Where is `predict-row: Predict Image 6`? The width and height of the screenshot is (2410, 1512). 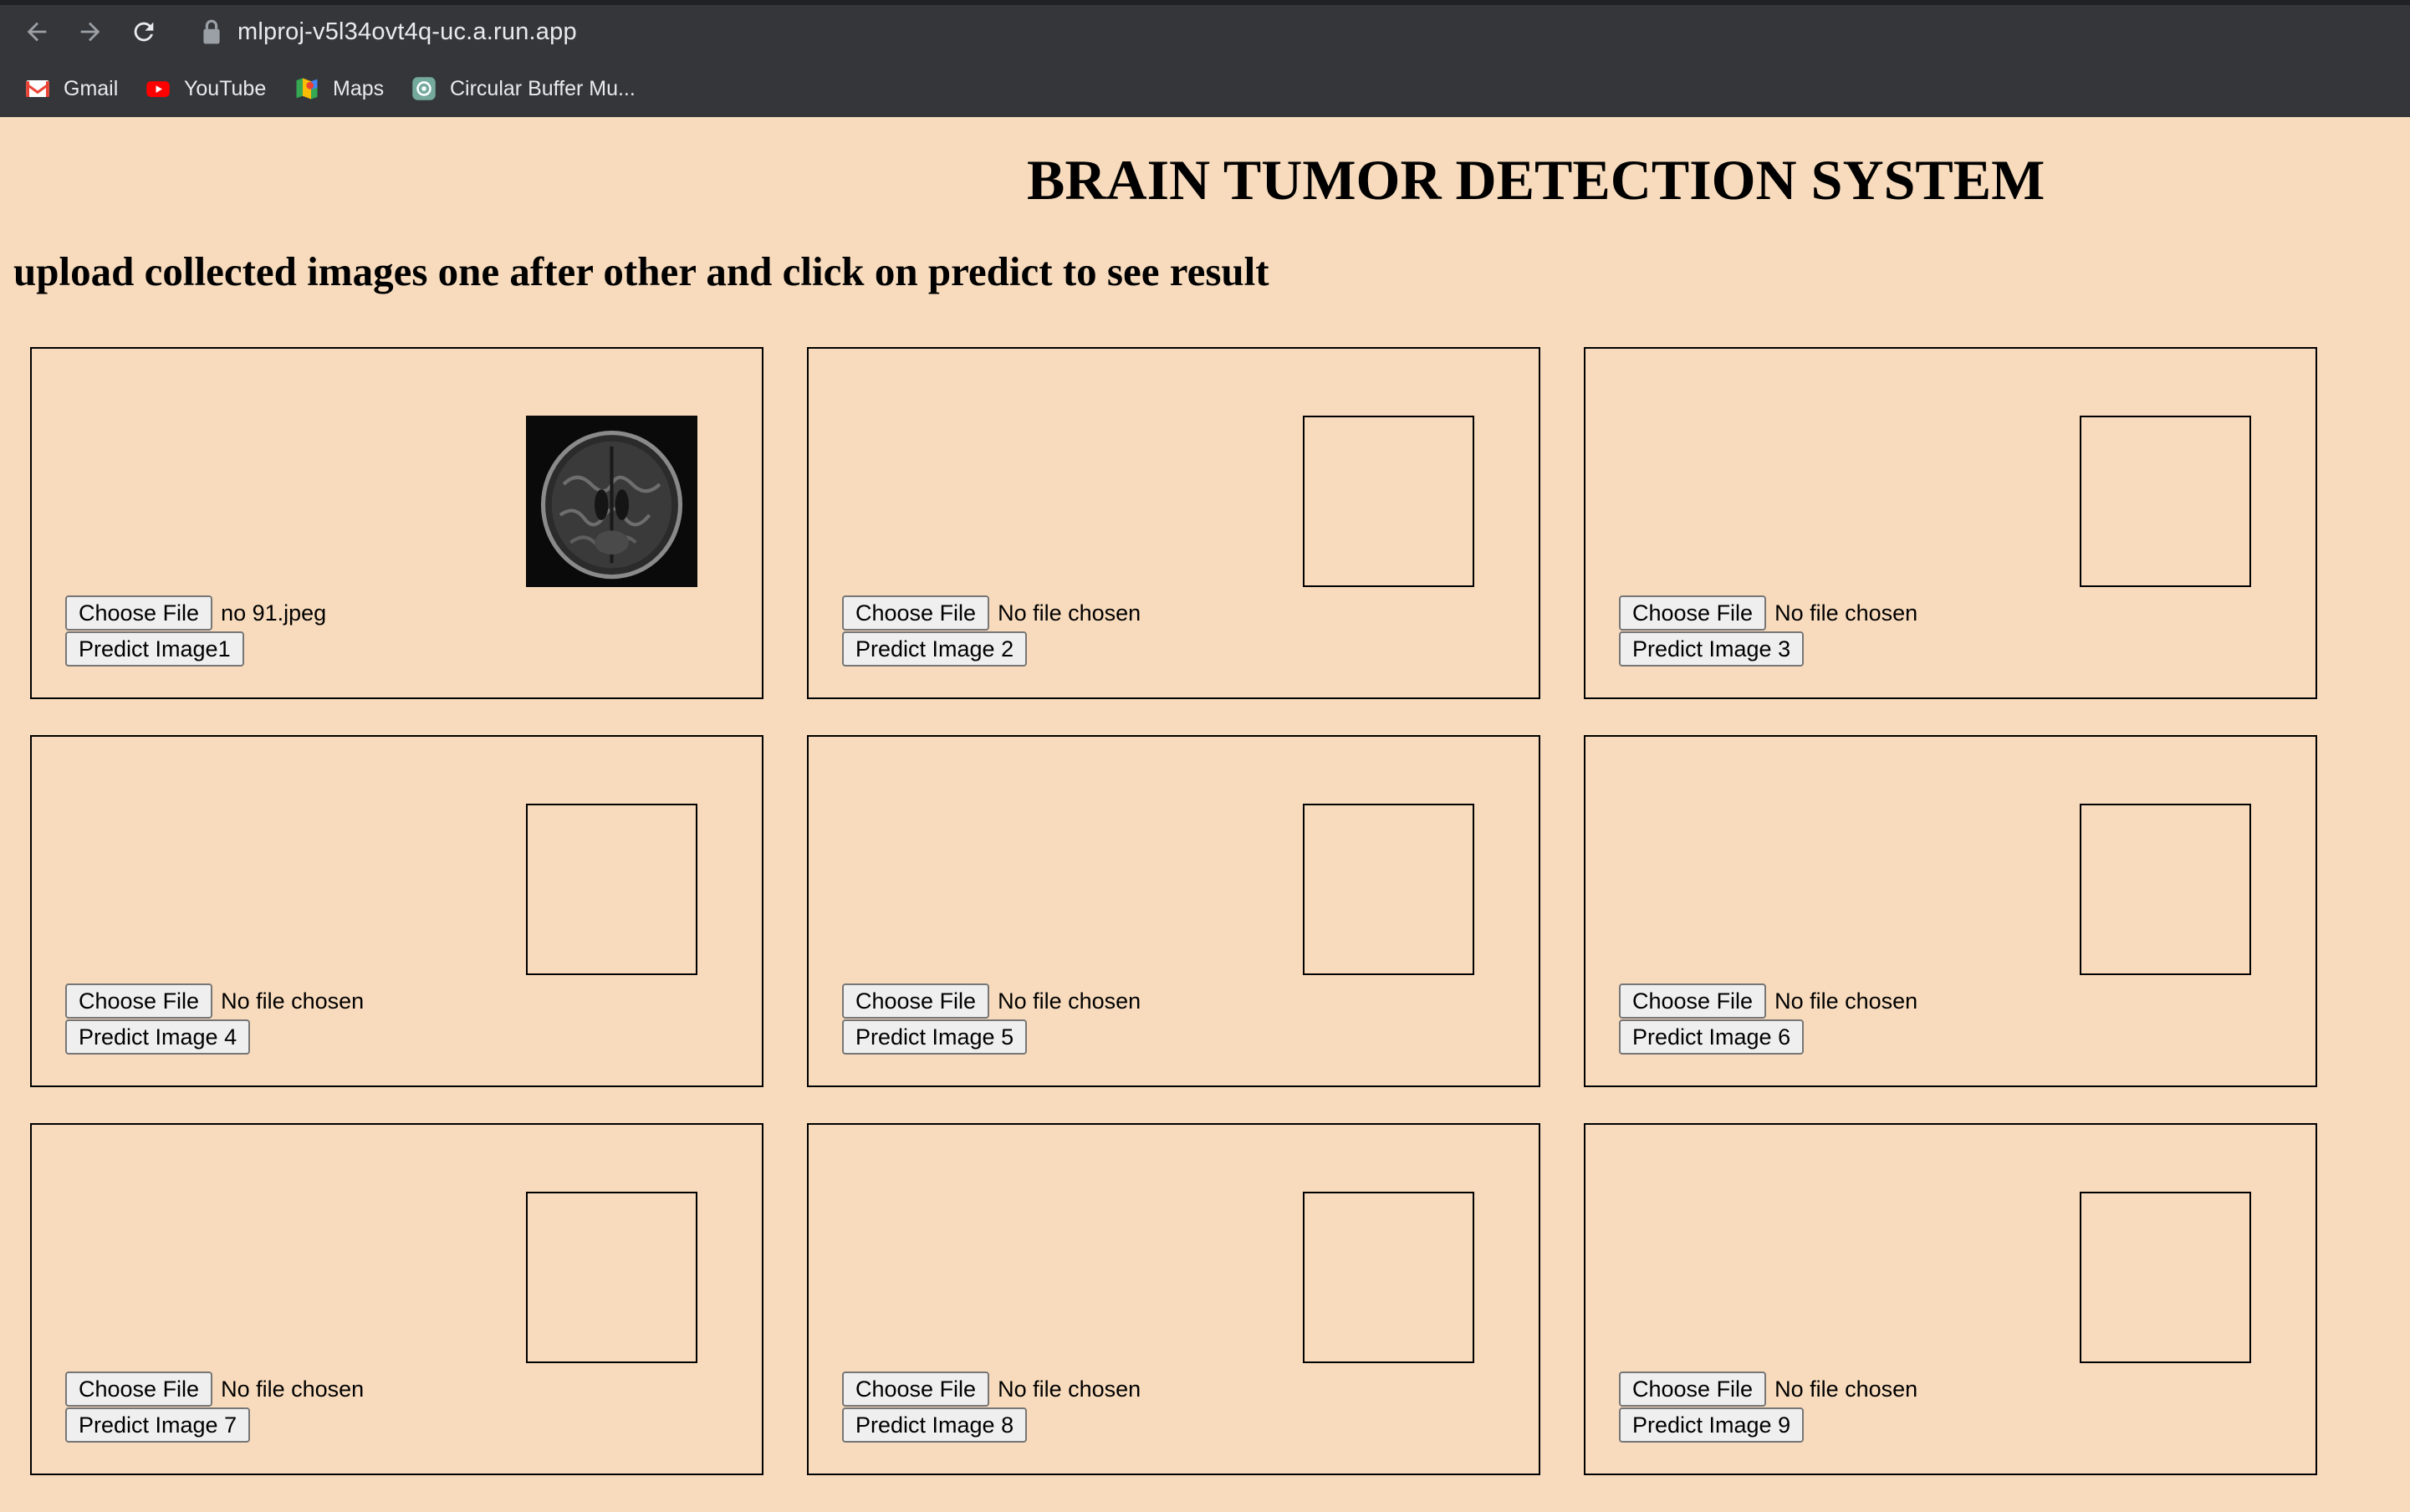
predict-row: Predict Image 6 is located at coordinates (1712, 1037).